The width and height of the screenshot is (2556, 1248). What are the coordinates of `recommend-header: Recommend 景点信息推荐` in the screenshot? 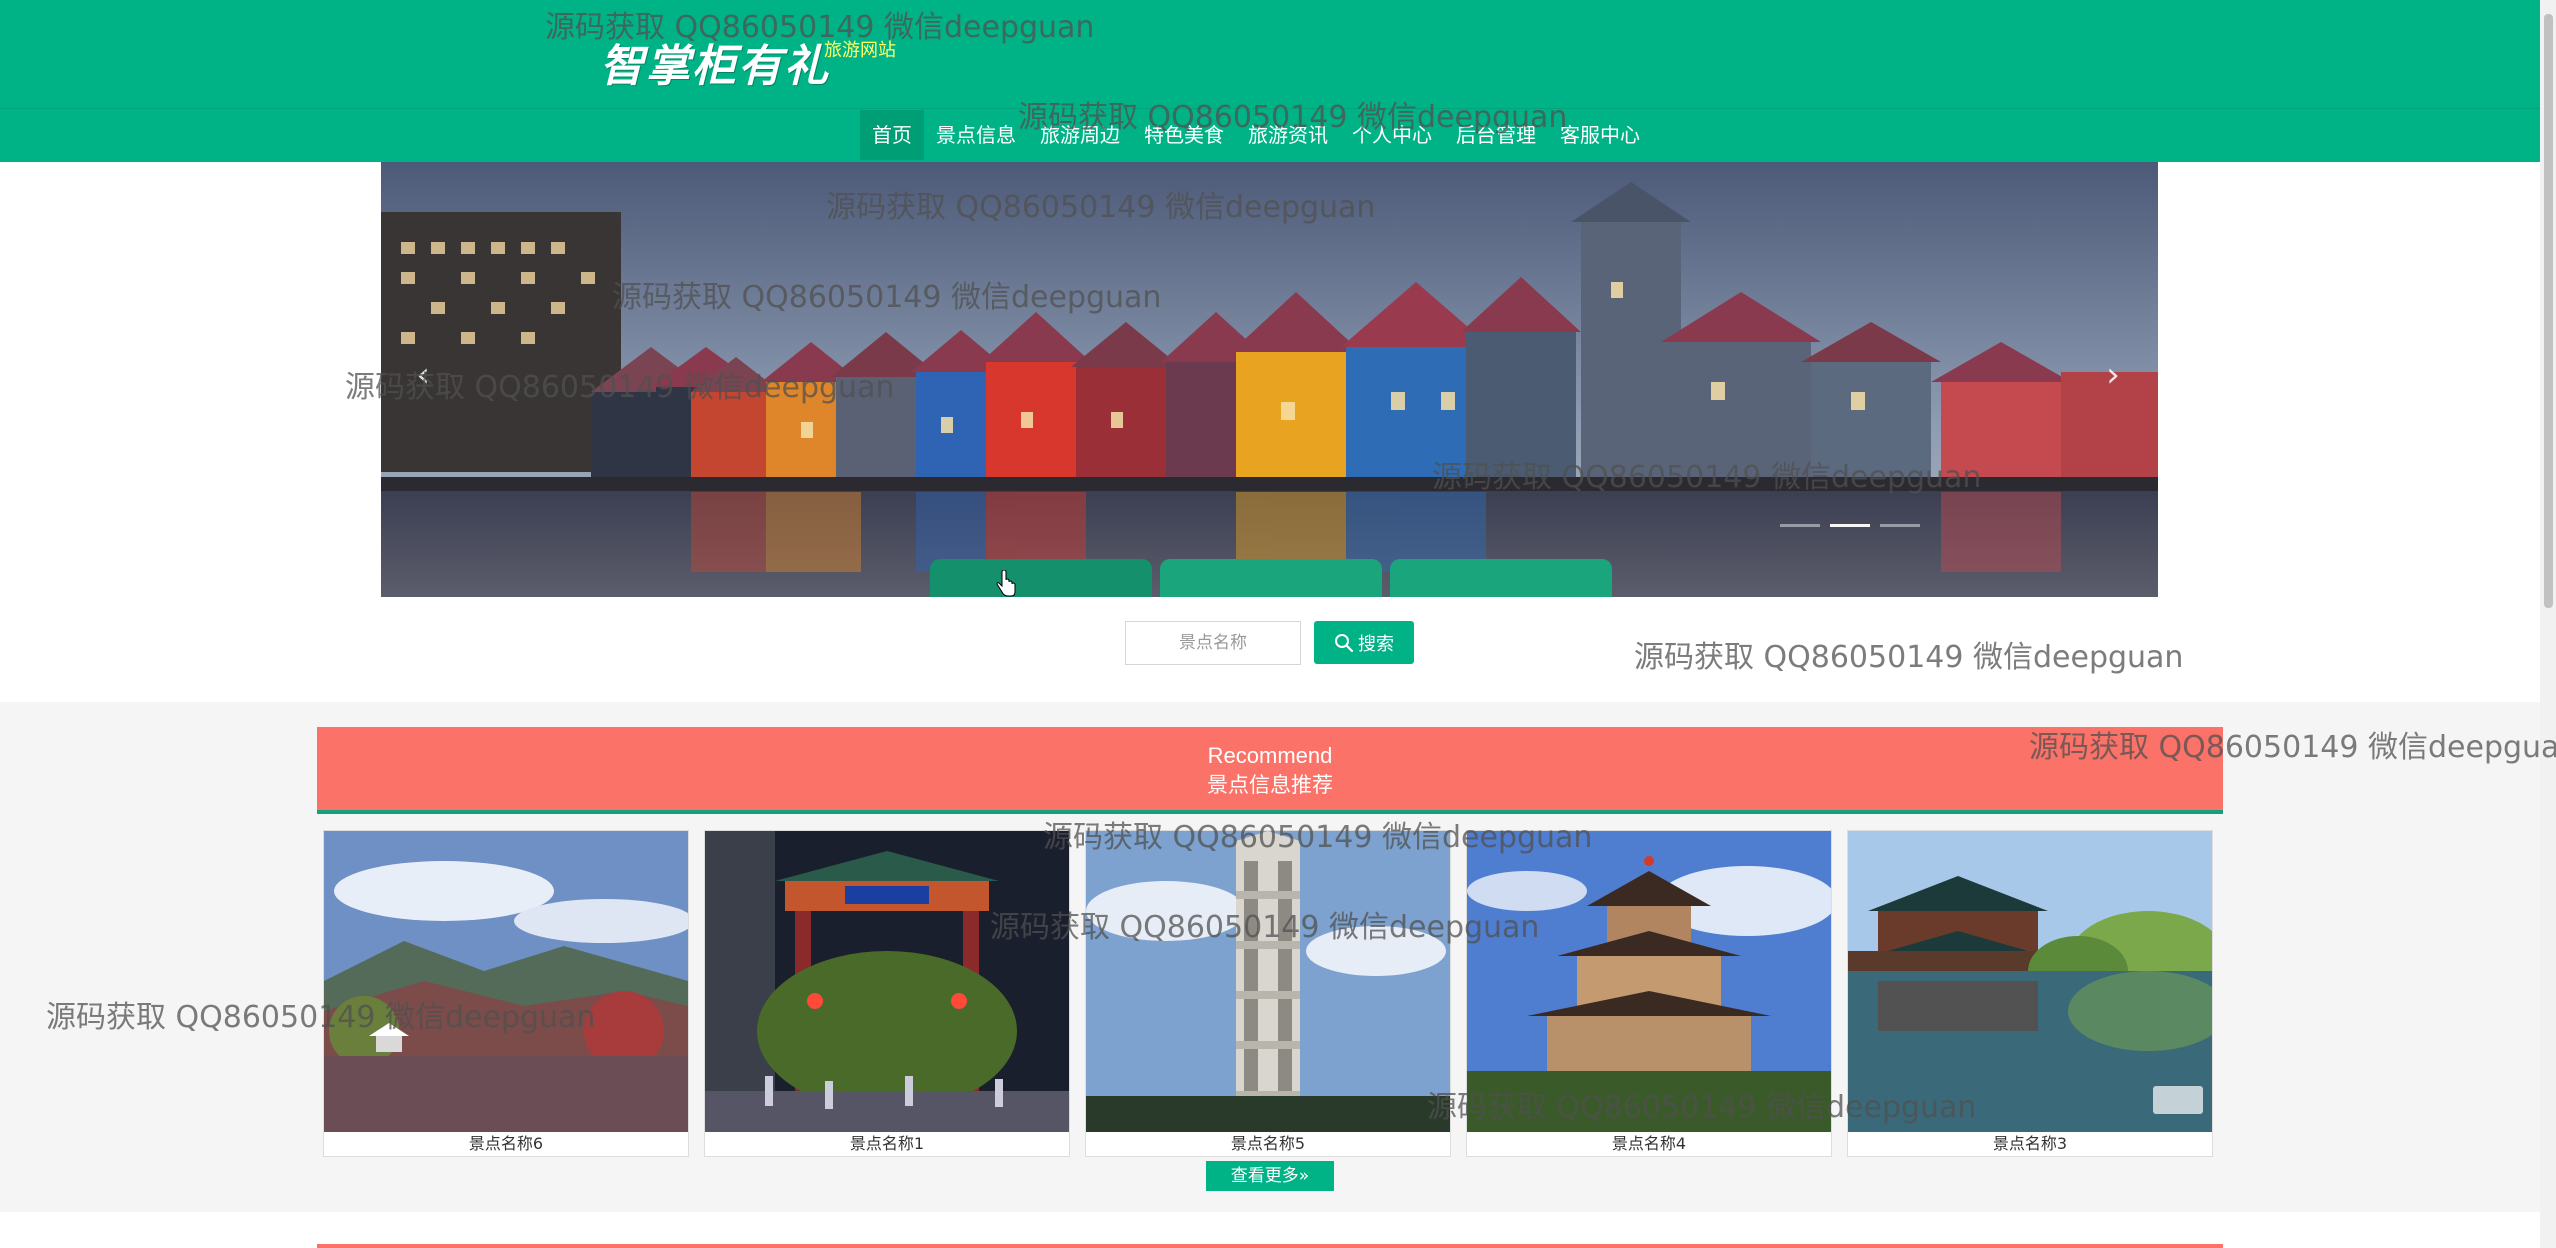 It's located at (1270, 770).